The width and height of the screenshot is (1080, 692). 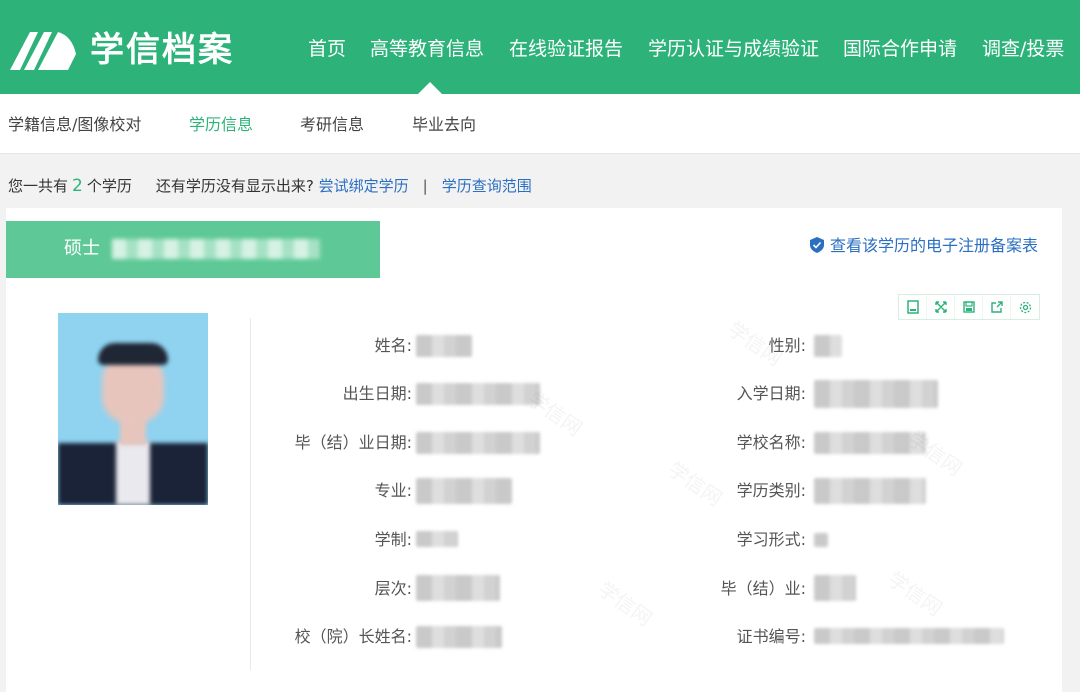 I want to click on label-graduation-status: 毕（结）业:, so click(x=763, y=588).